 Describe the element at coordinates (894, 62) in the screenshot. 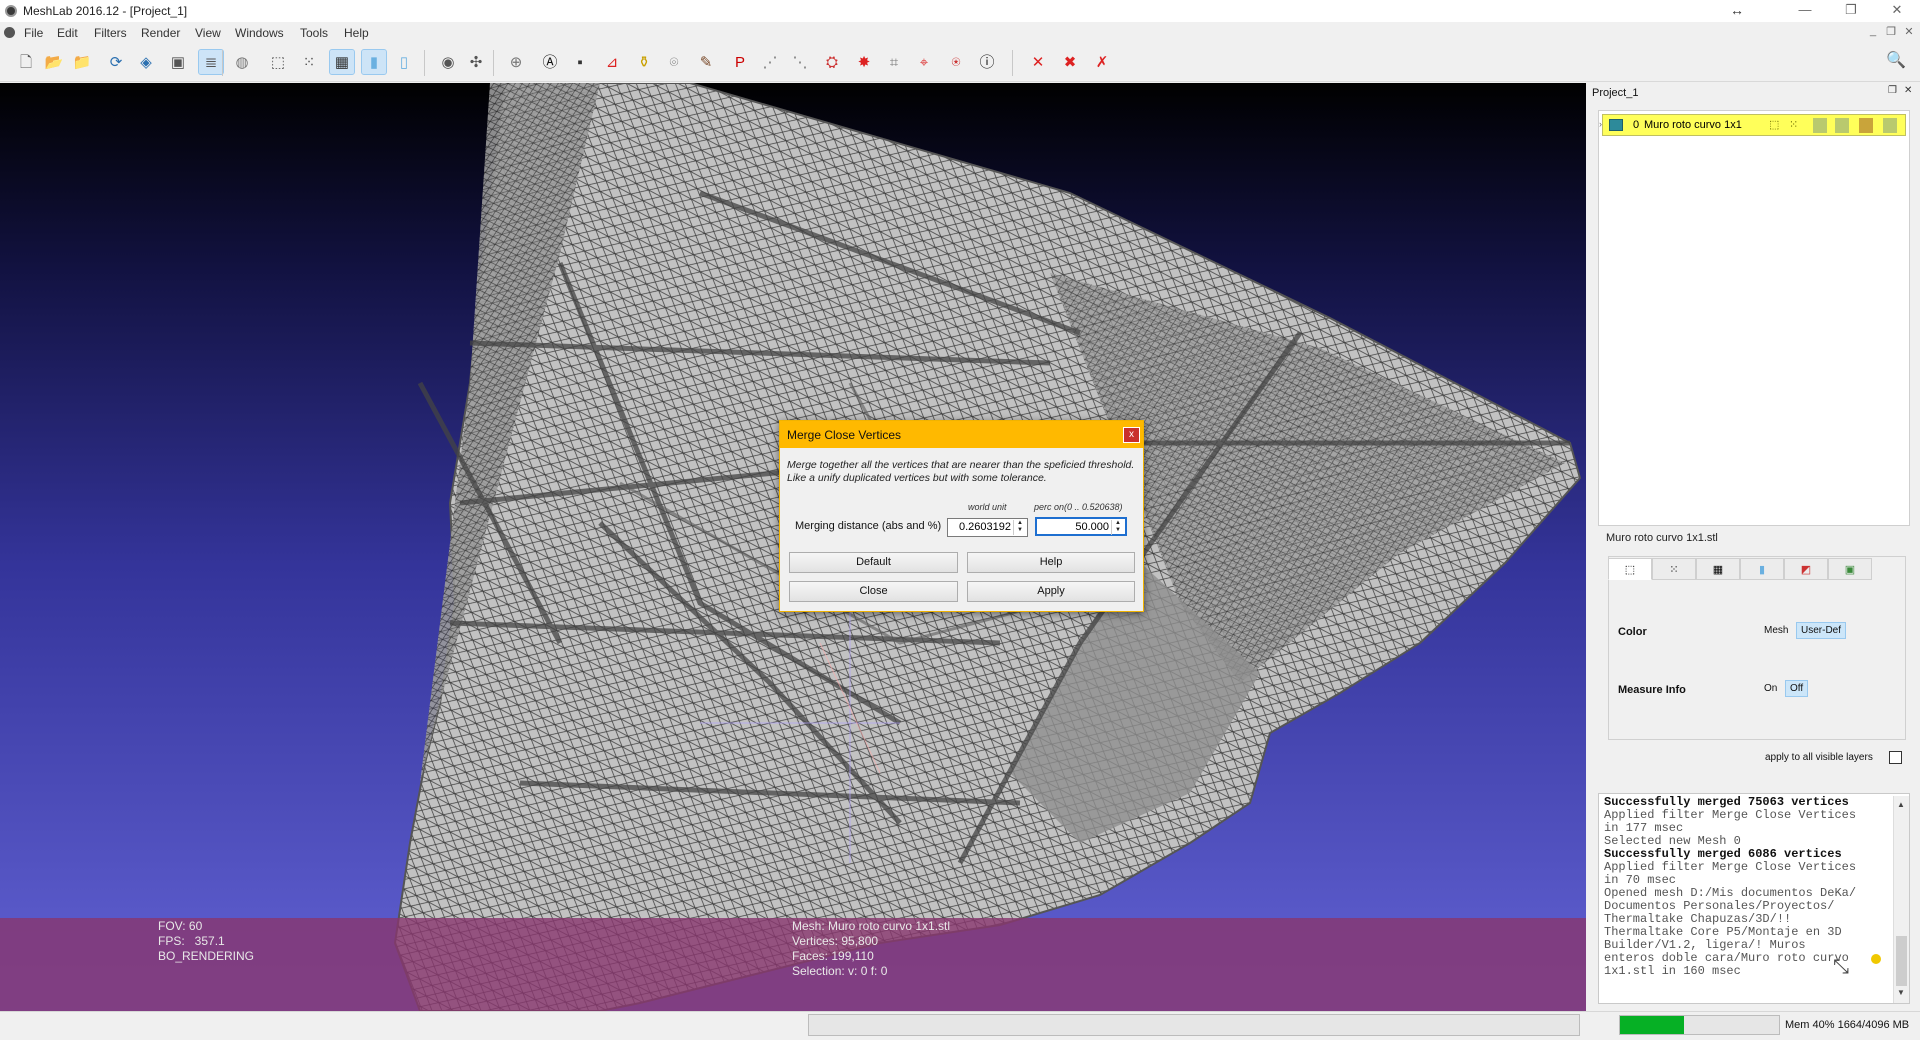

I see `select-connected-icon: ⌗` at that location.